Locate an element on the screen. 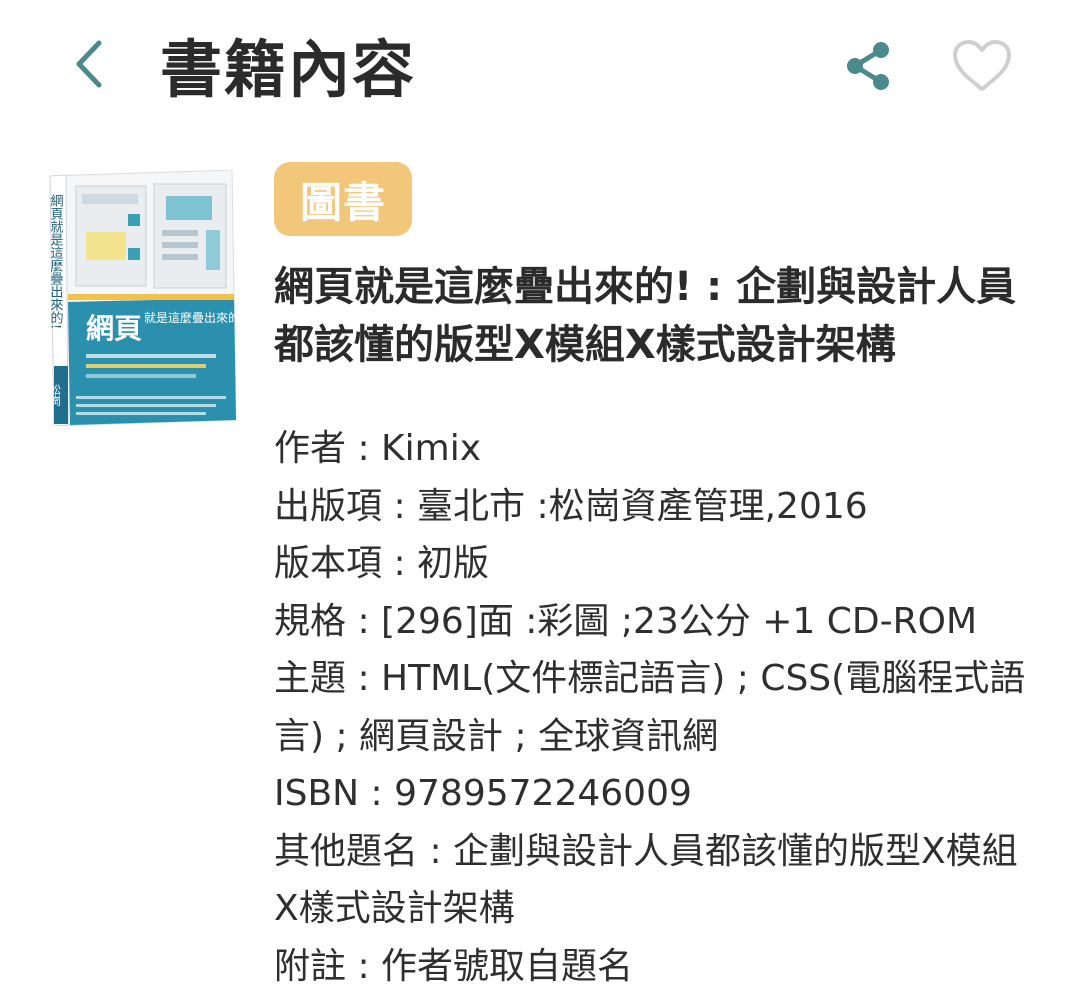 The width and height of the screenshot is (1080, 995). book-cover-illustration: 網頁 就是這麼疊出來的! 網頁就是這麼疊出來的! 松崗 is located at coordinates (142, 298).